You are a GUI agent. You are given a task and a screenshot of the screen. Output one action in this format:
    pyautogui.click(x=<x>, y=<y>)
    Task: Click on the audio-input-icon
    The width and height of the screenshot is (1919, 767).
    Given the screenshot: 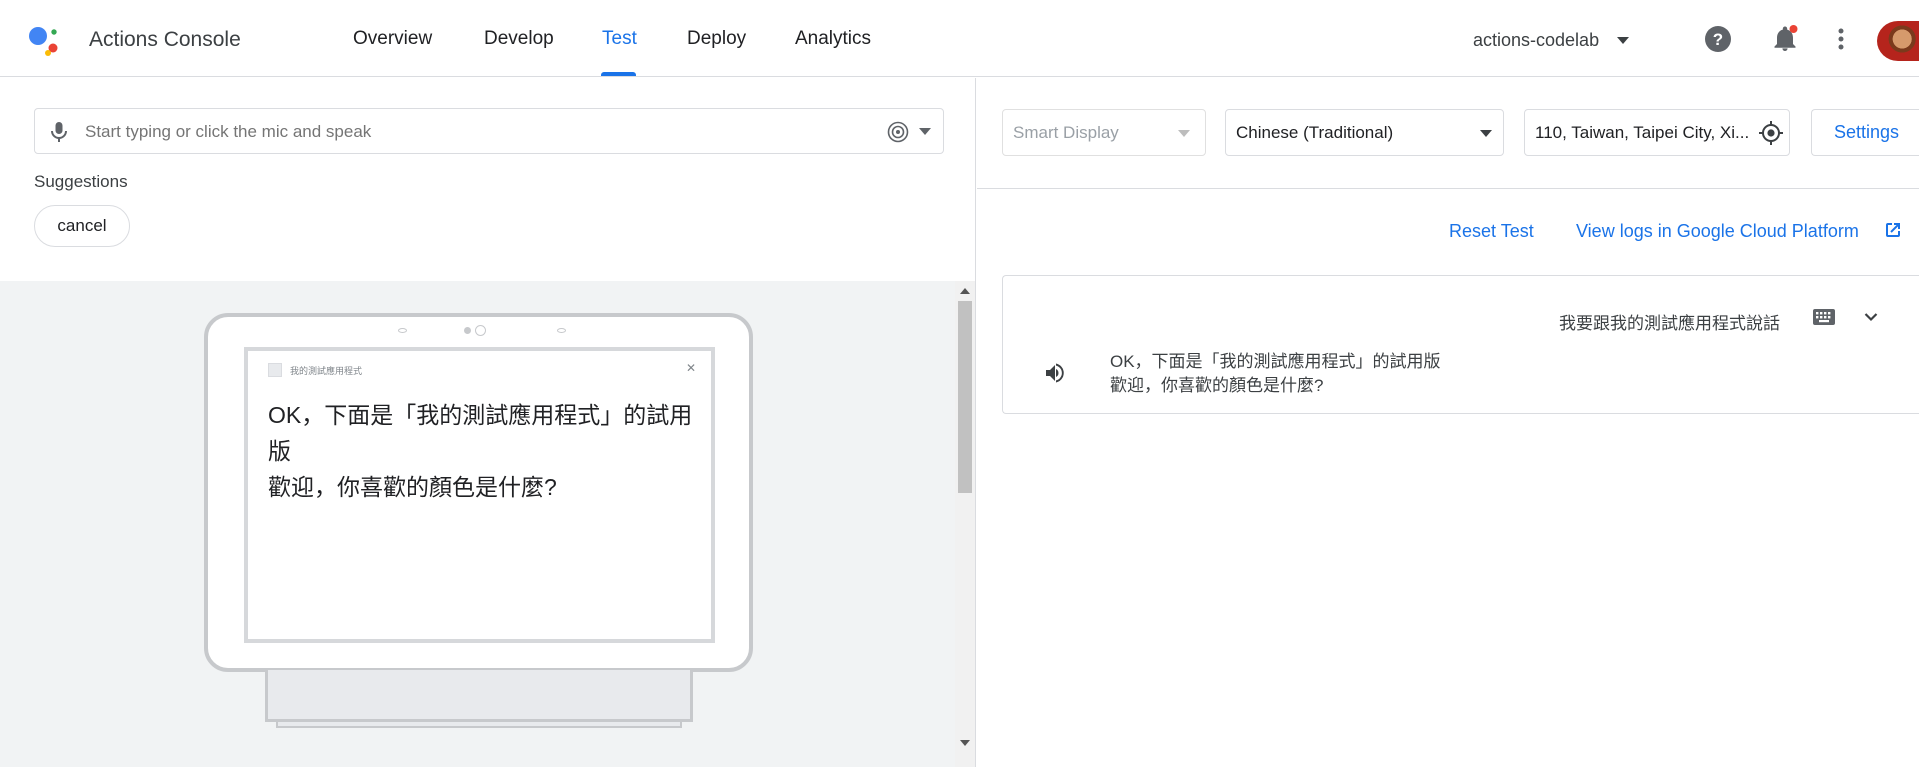 What is the action you would take?
    pyautogui.click(x=898, y=132)
    